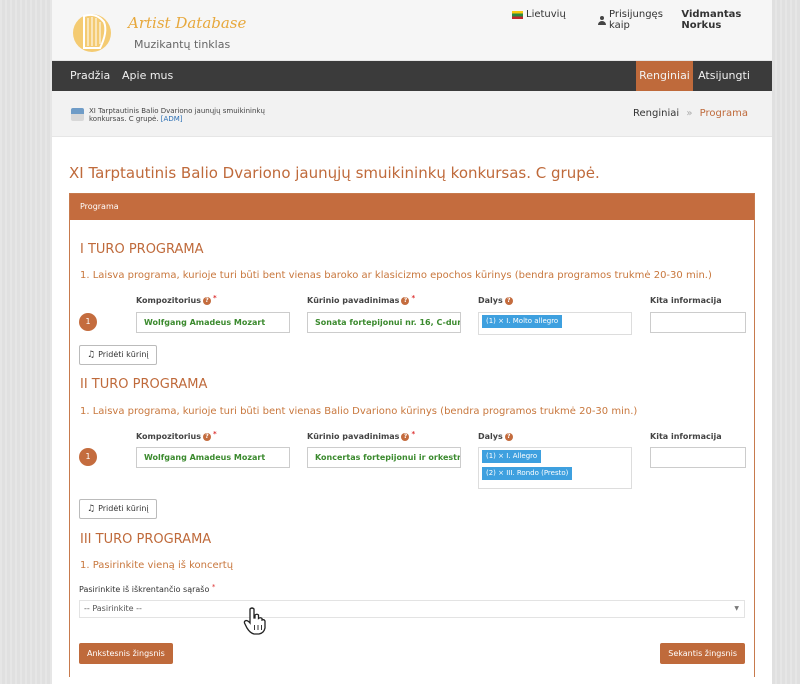  Describe the element at coordinates (144, 589) in the screenshot. I see `select-label-text: Pasirinkite iš iškrentančio sąrašo` at that location.